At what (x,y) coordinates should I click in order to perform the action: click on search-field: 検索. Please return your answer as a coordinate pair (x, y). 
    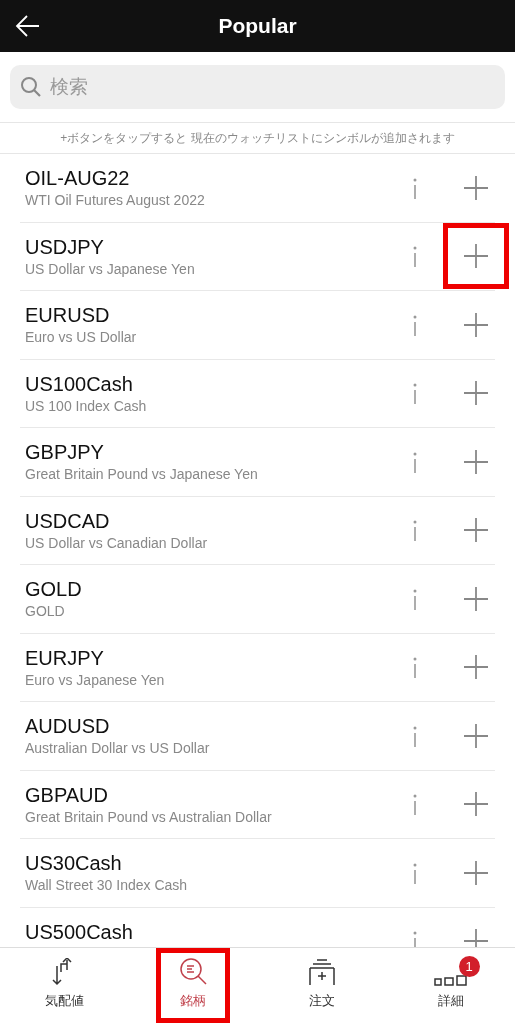
    Looking at the image, I should click on (257, 87).